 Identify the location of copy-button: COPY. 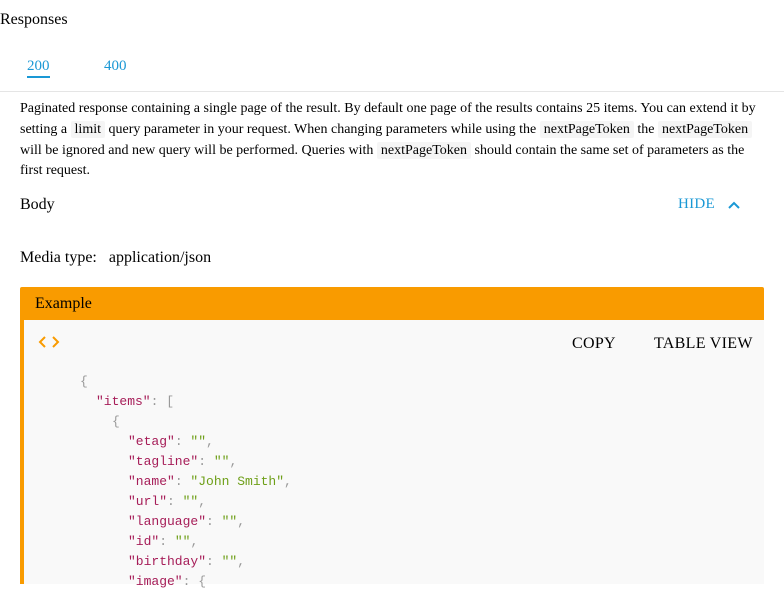
(594, 344).